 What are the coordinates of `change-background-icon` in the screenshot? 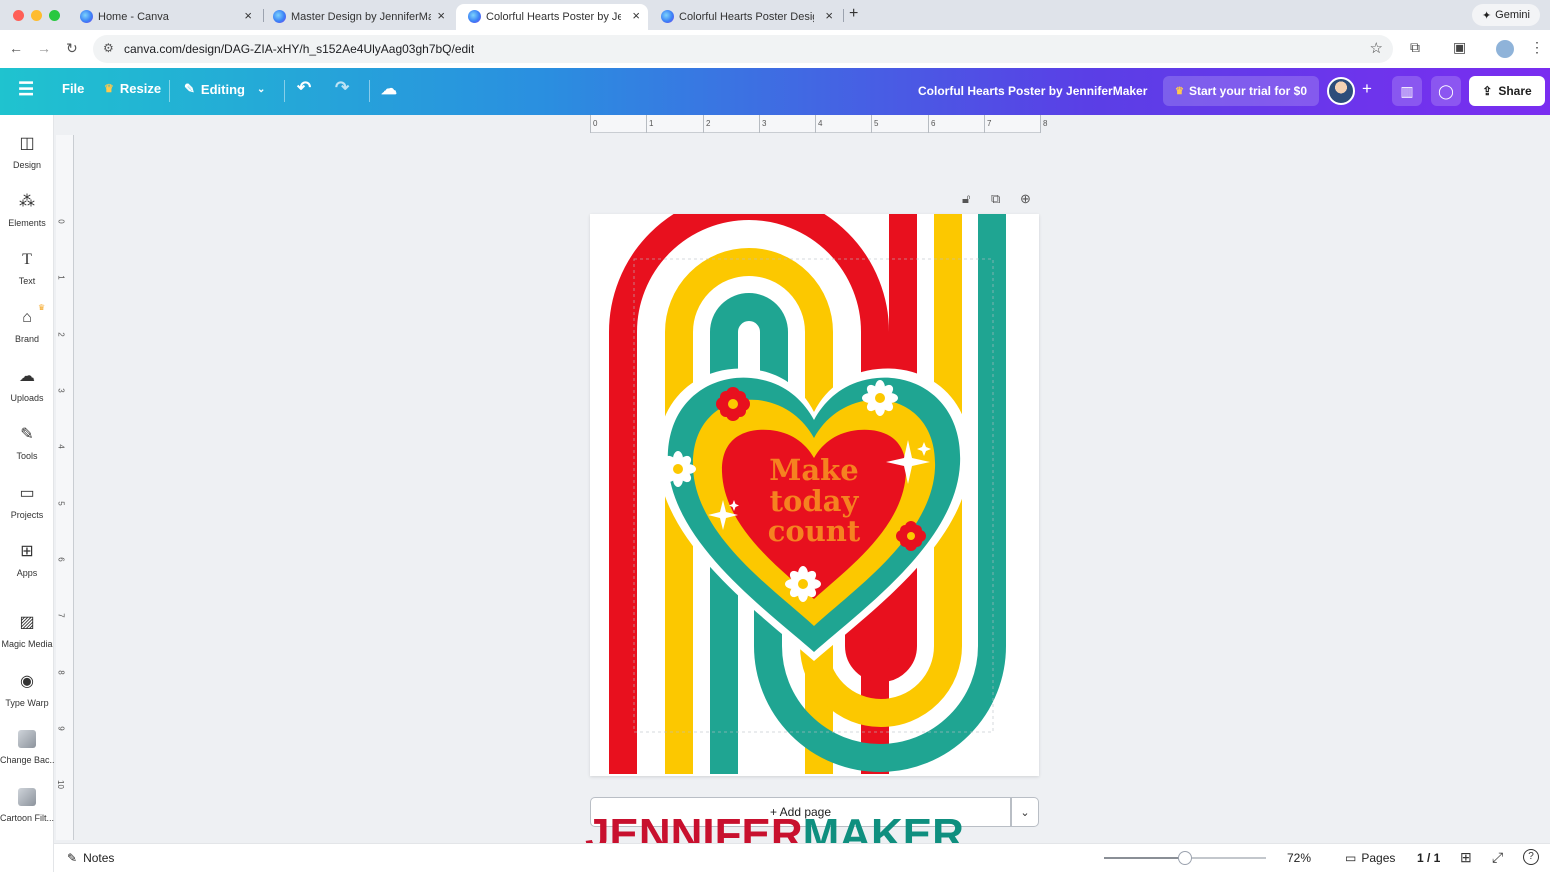 It's located at (27, 739).